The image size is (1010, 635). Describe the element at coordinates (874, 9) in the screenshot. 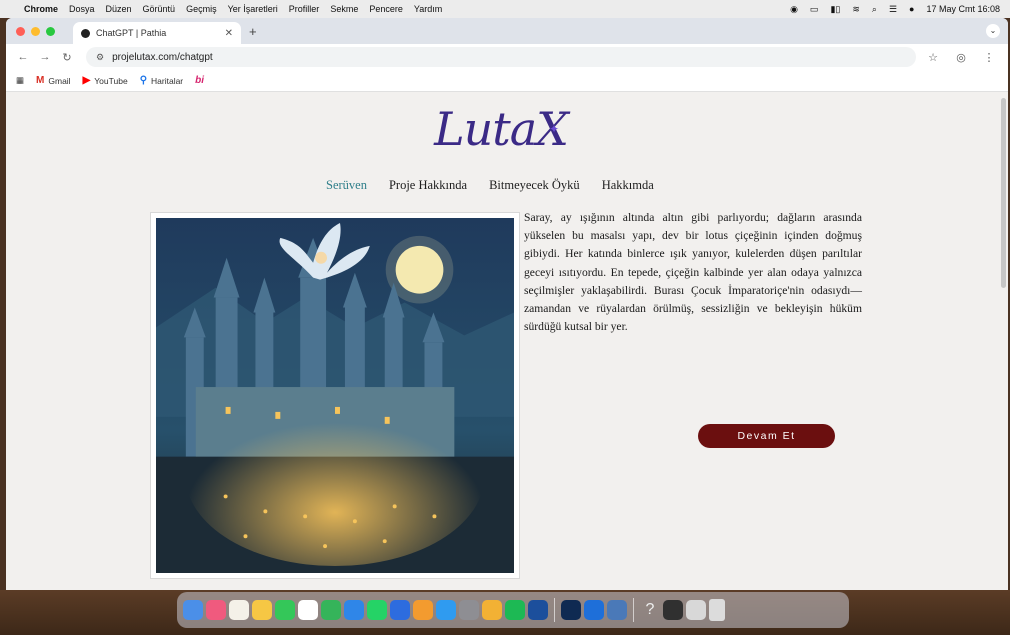

I see `spotlight-search-icon: ⌕` at that location.